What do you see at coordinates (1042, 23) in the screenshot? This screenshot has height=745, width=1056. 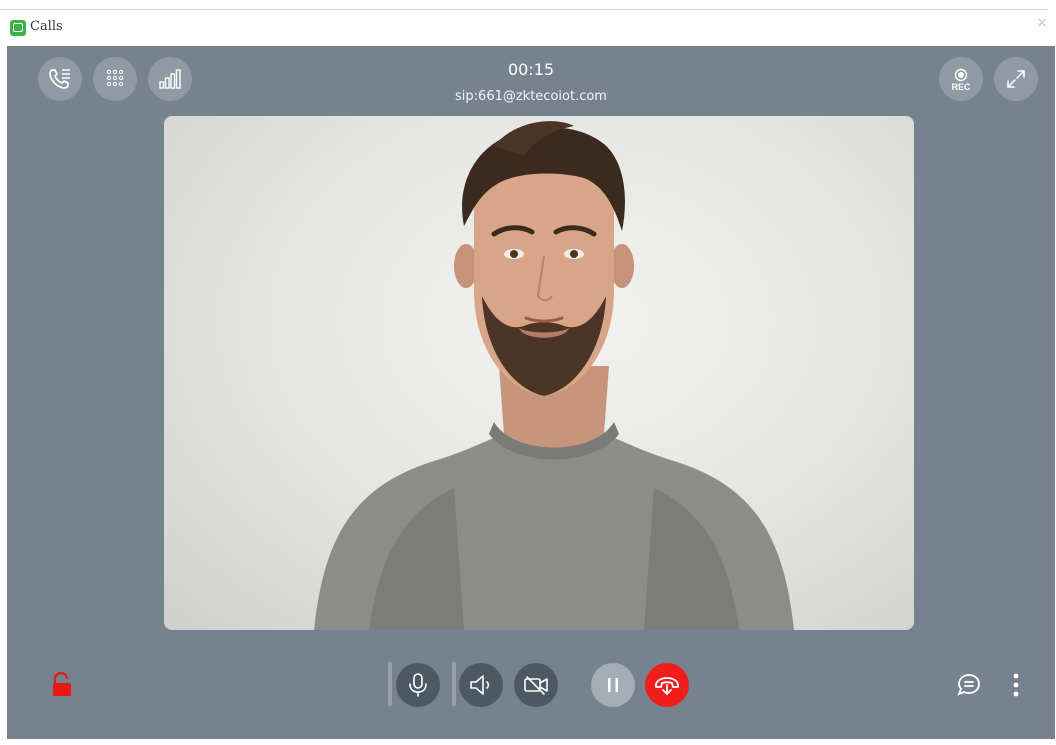 I see `close-icon: ×` at bounding box center [1042, 23].